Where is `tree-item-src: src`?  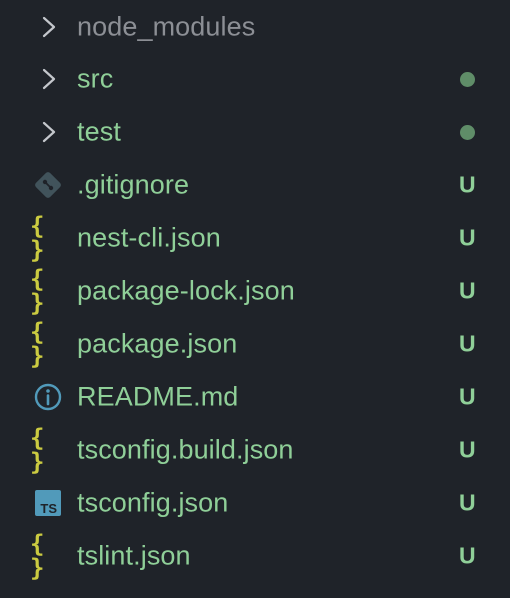
tree-item-src: src is located at coordinates (255, 79).